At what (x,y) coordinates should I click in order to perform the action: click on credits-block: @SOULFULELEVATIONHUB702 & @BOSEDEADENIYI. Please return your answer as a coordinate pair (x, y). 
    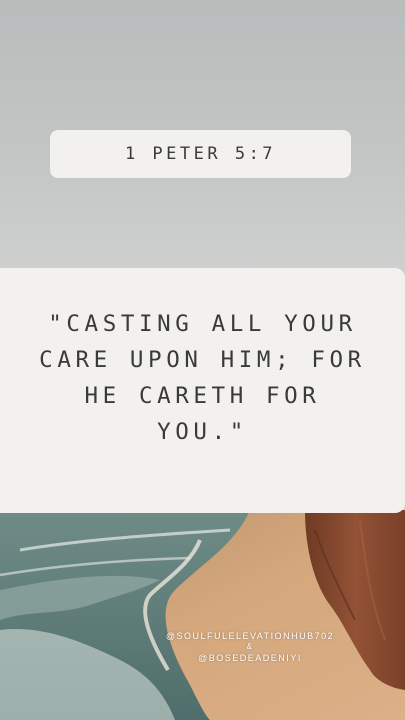
    Looking at the image, I should click on (250, 647).